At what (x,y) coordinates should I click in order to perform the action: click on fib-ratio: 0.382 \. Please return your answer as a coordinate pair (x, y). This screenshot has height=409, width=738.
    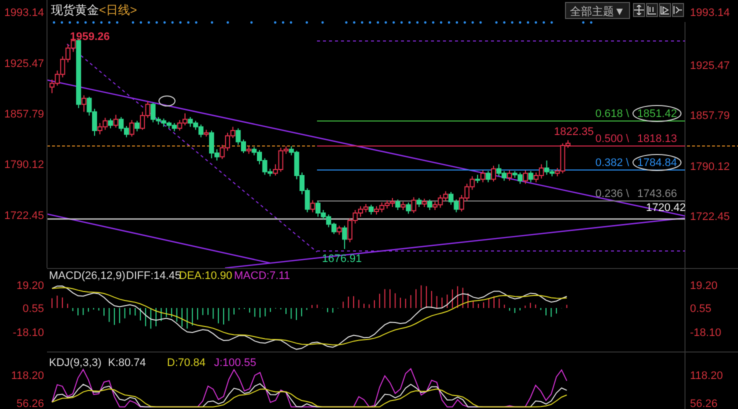
    Looking at the image, I should click on (612, 163).